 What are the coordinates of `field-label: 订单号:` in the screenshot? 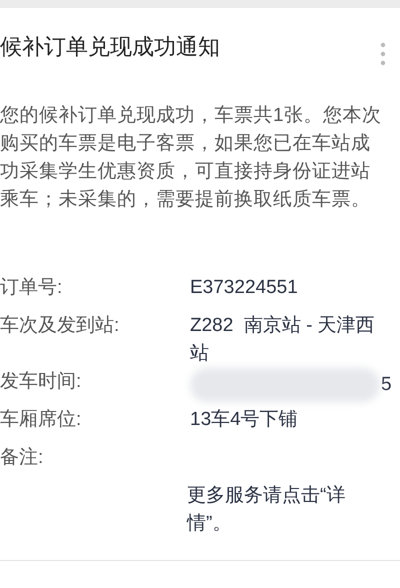 It's located at (32, 288).